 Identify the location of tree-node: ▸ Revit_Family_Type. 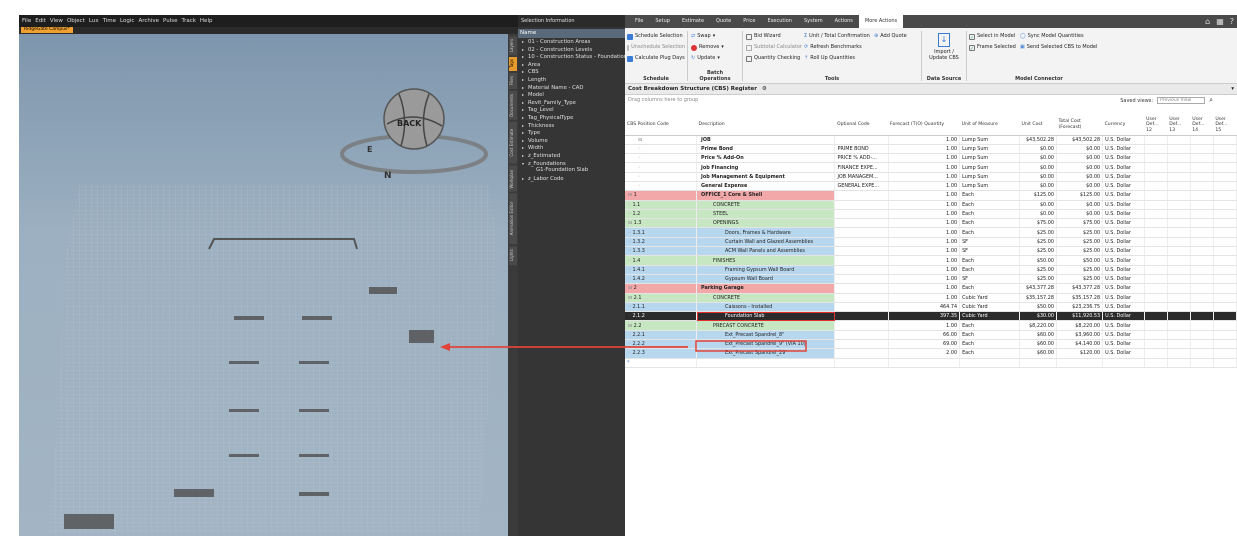
(573, 103).